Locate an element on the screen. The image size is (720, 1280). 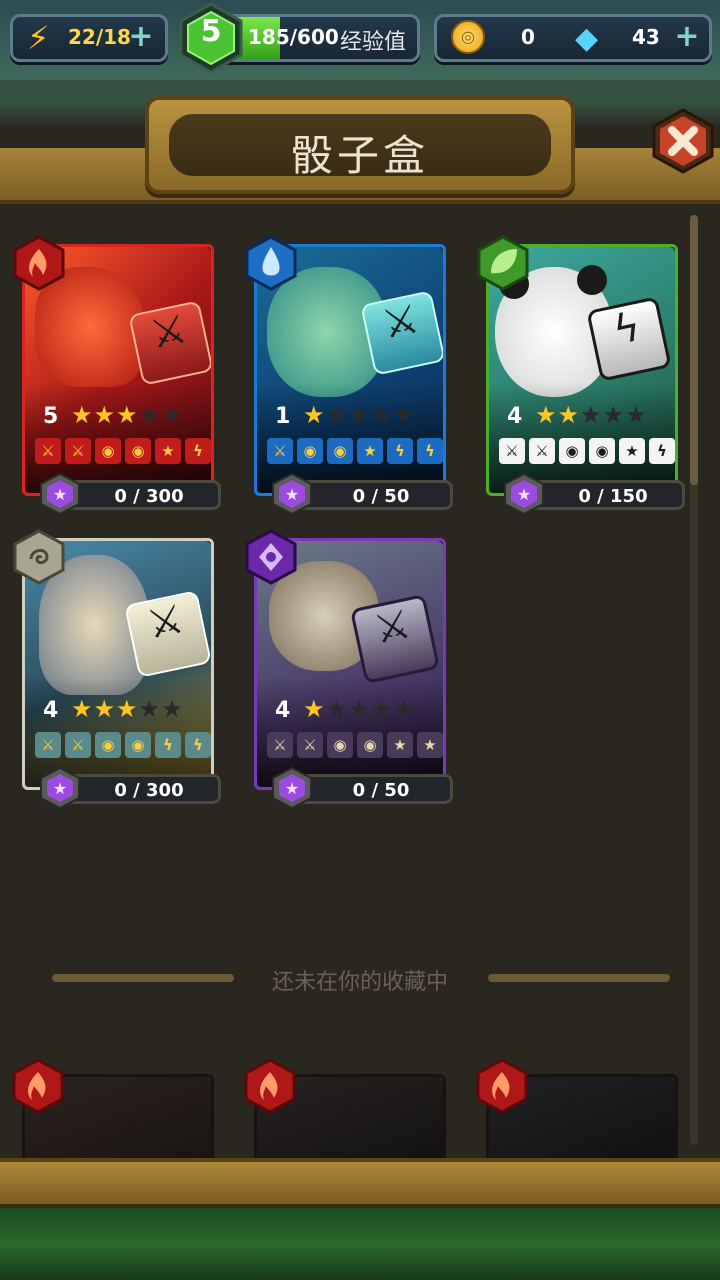
player-level: 5 is located at coordinates (211, 31).